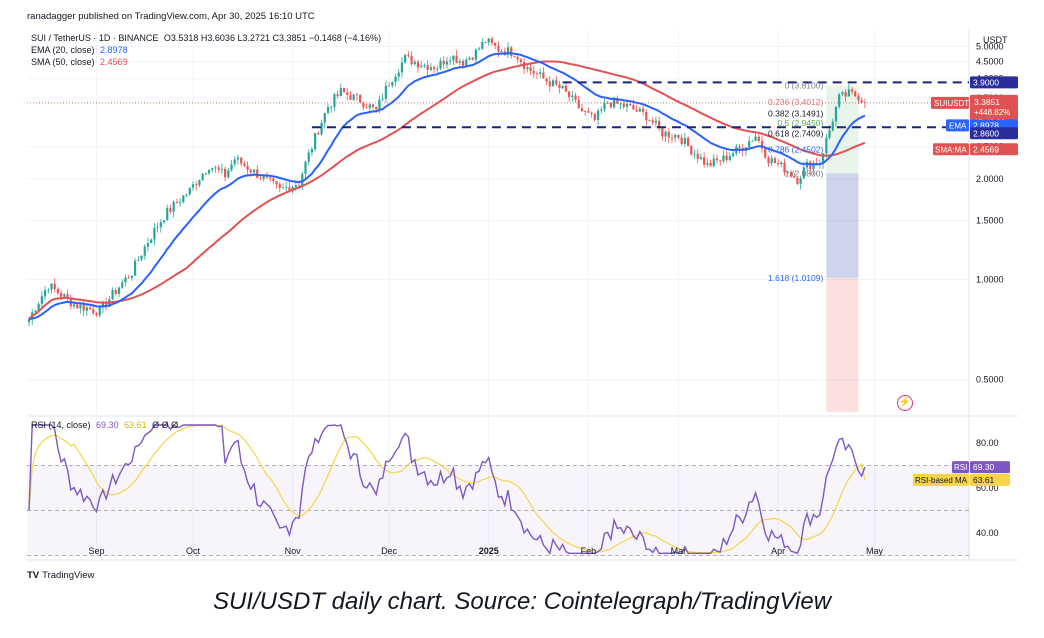  What do you see at coordinates (992, 112) in the screenshot?
I see `last-price-tag-change: +448.82%` at bounding box center [992, 112].